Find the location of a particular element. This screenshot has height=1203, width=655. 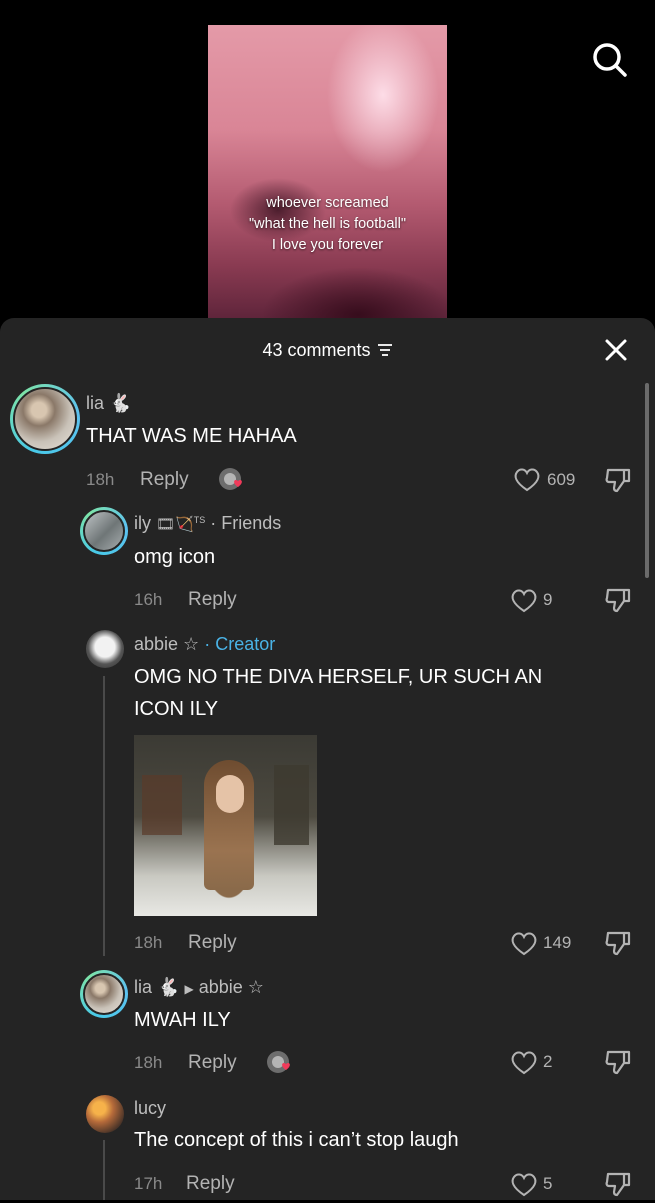

comment-text-line: OMG NO THE DIVA HERSELF, UR SUCH AN is located at coordinates (338, 677).